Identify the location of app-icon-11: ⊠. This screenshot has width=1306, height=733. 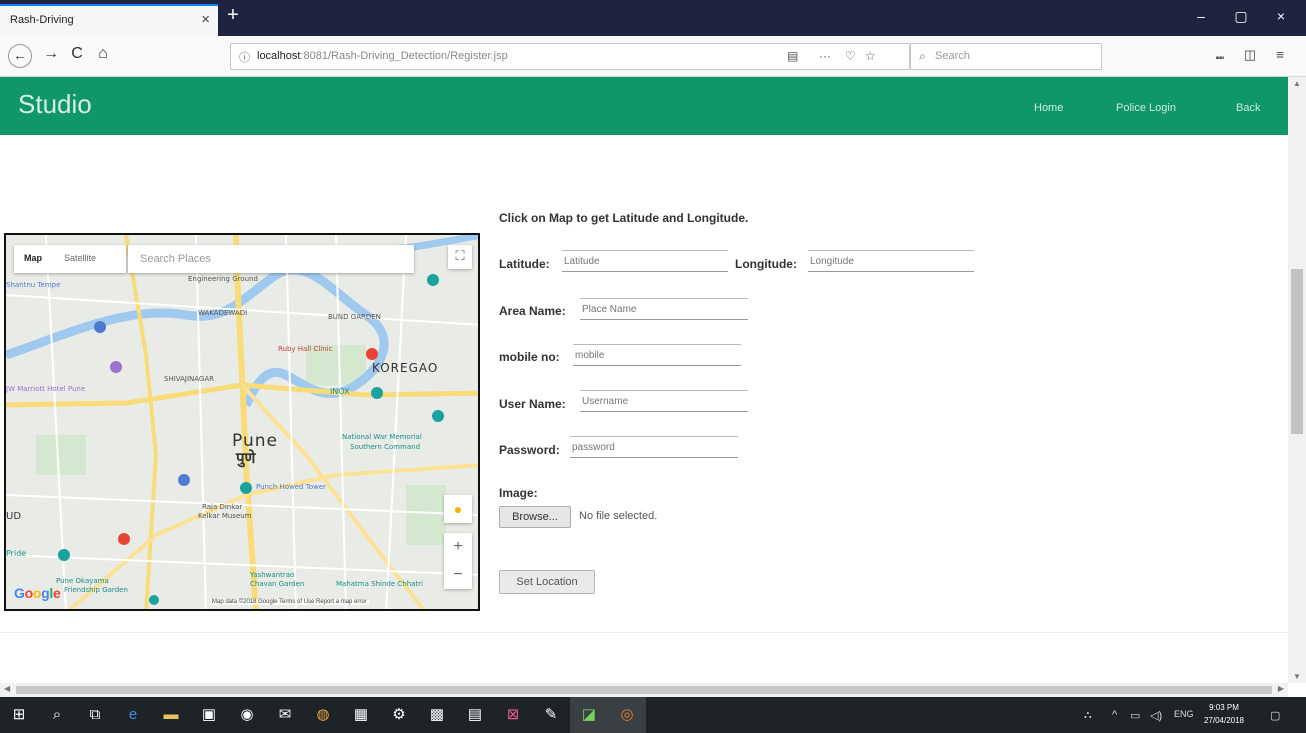
(513, 715).